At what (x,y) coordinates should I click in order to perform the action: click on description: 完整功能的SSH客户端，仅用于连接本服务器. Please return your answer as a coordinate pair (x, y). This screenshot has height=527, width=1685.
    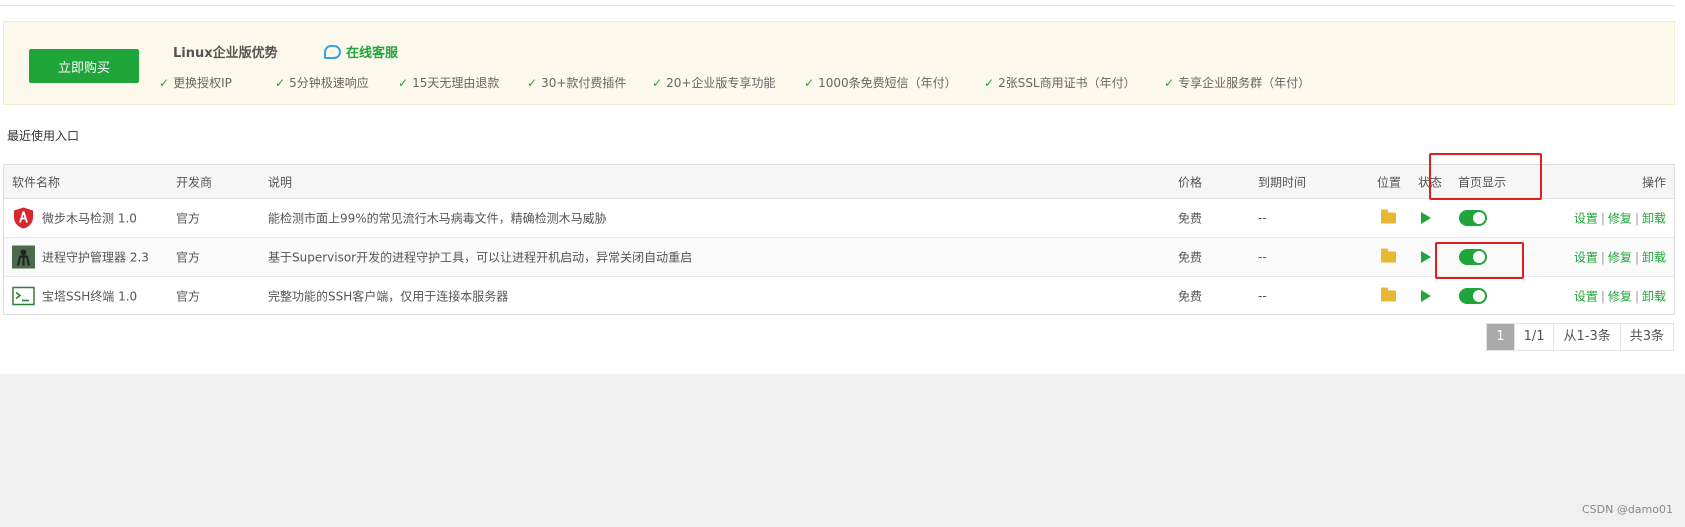
    Looking at the image, I should click on (388, 296).